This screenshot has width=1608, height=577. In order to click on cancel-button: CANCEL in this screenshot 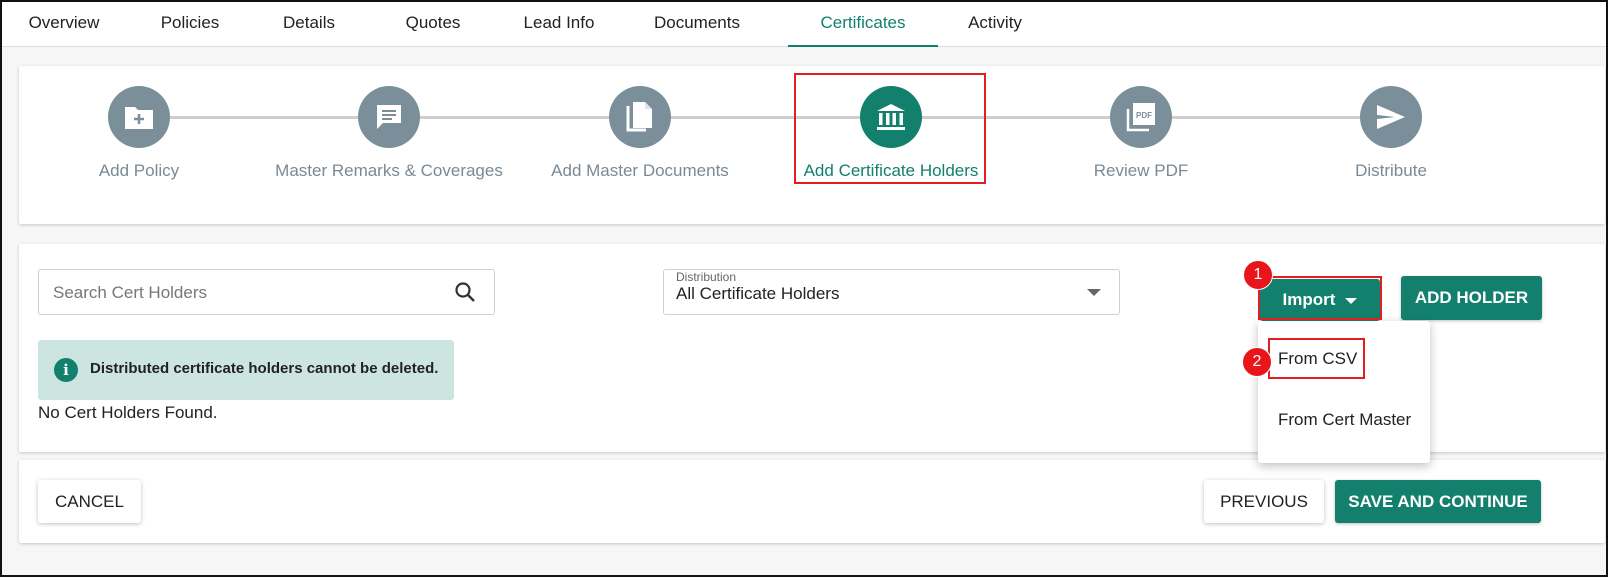, I will do `click(89, 501)`.